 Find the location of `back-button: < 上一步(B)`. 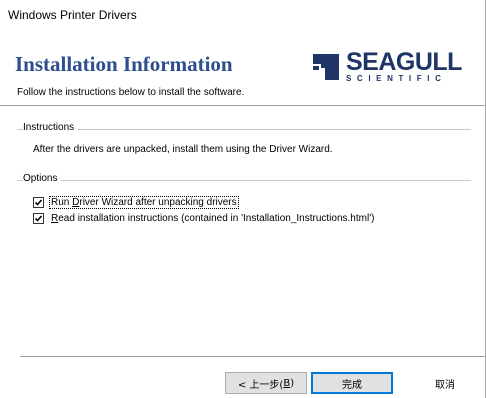

back-button: < 上一步(B) is located at coordinates (266, 383).